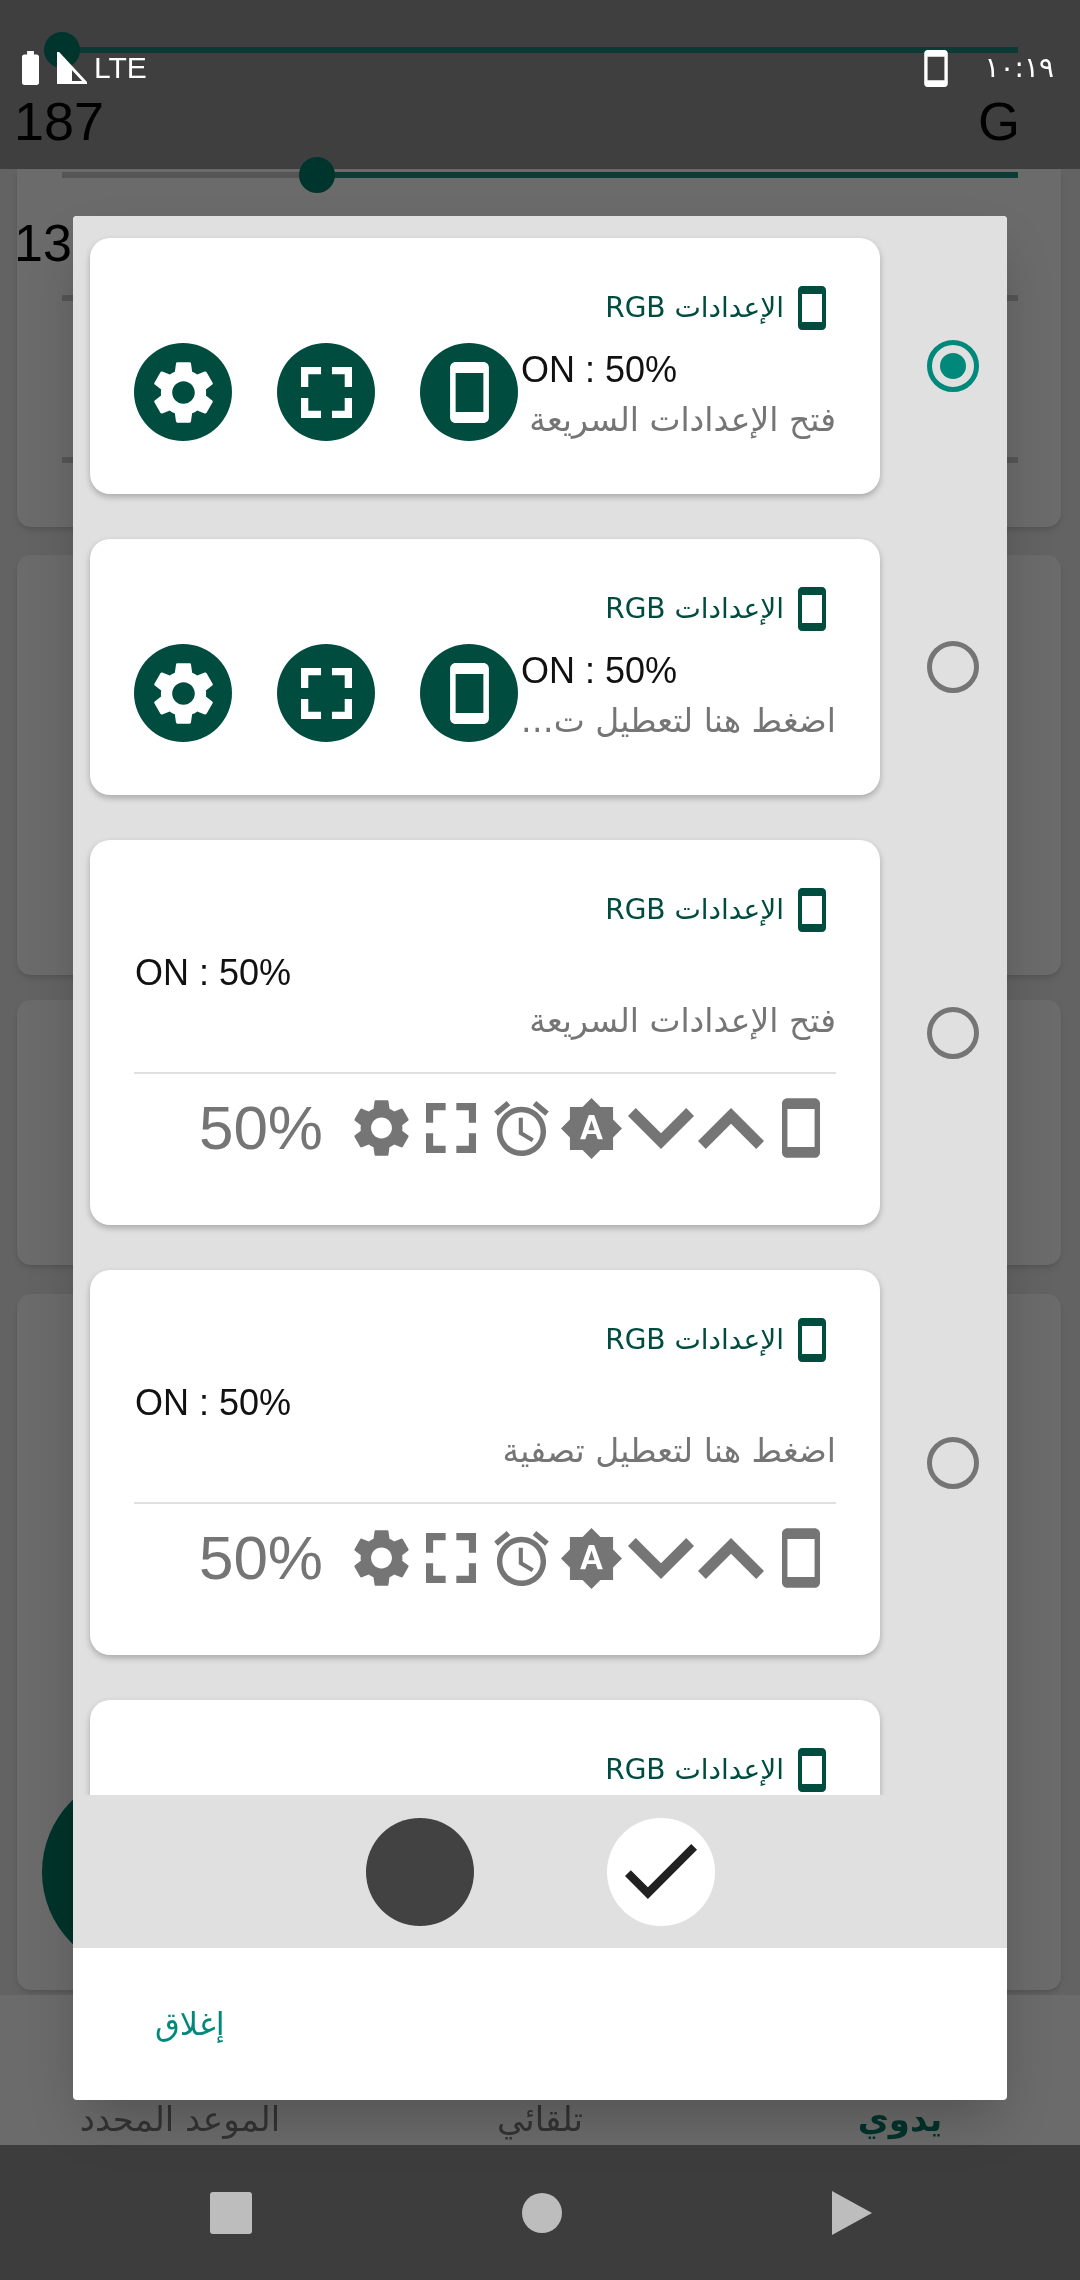  Describe the element at coordinates (669, 1451) in the screenshot. I see `card-subtitle: اضغط هنا لتعطيل تصفية` at that location.